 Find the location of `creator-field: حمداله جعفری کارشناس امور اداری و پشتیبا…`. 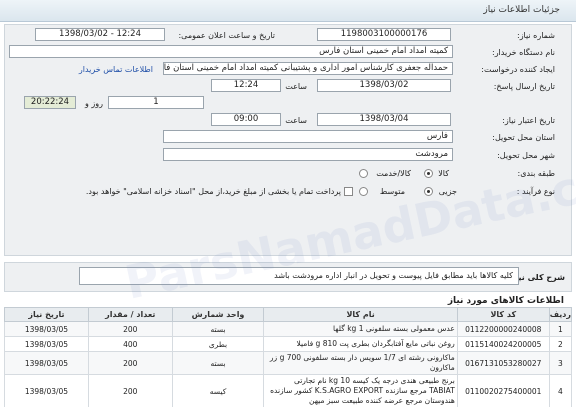

creator-field: حمداله جعفری کارشناس امور اداری و پشتیبا… is located at coordinates (308, 68).